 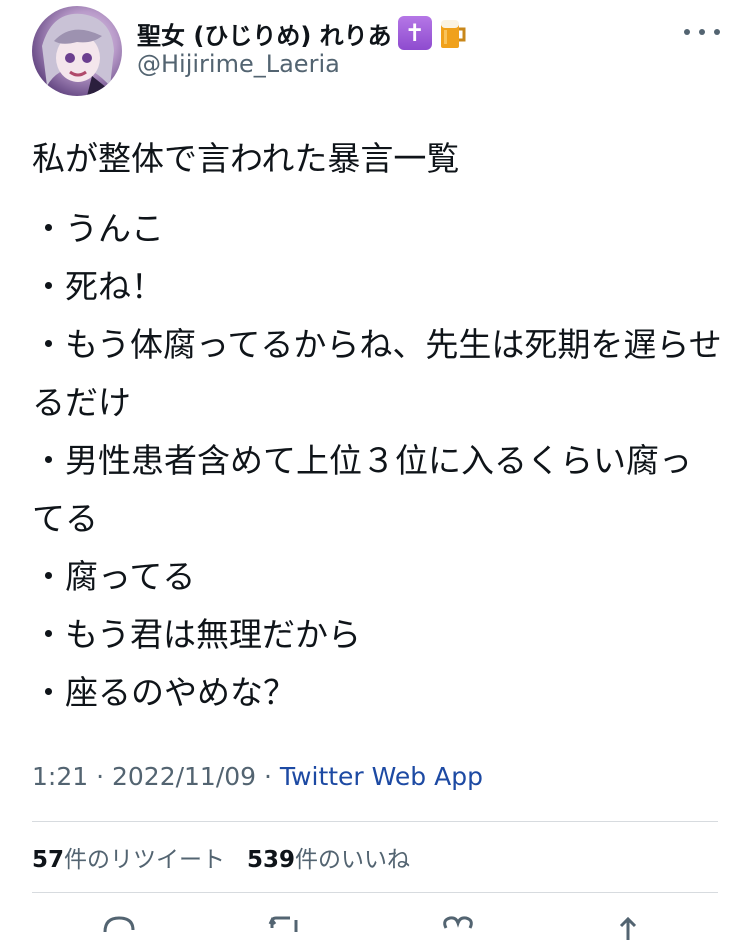 What do you see at coordinates (458, 925) in the screenshot?
I see `like-icon` at bounding box center [458, 925].